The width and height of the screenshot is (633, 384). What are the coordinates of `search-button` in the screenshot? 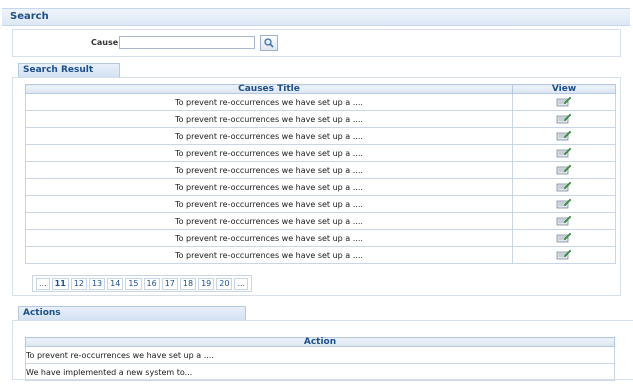 It's located at (269, 43).